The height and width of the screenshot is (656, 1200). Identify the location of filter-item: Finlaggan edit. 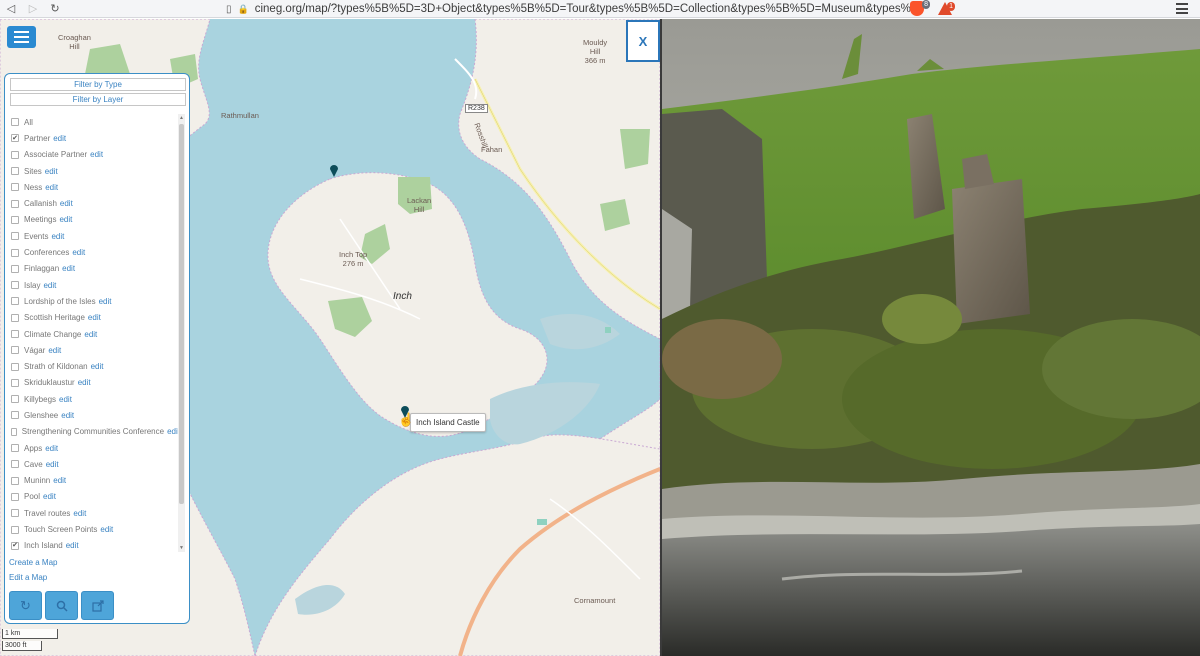
(94, 269).